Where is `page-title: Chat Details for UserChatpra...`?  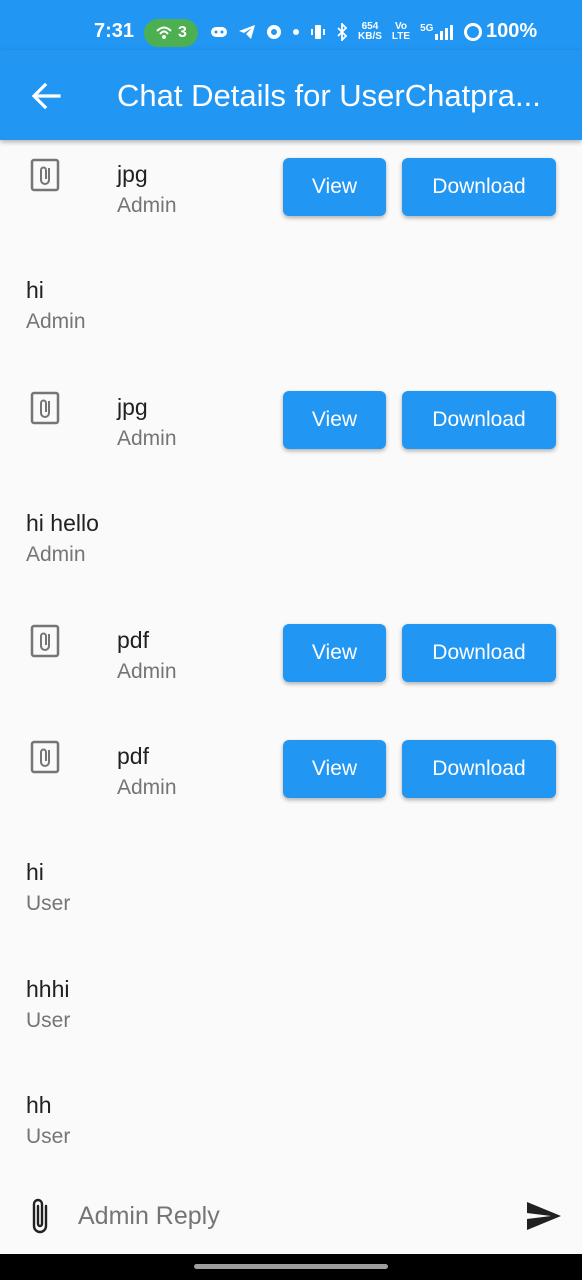 page-title: Chat Details for UserChatpra... is located at coordinates (329, 95).